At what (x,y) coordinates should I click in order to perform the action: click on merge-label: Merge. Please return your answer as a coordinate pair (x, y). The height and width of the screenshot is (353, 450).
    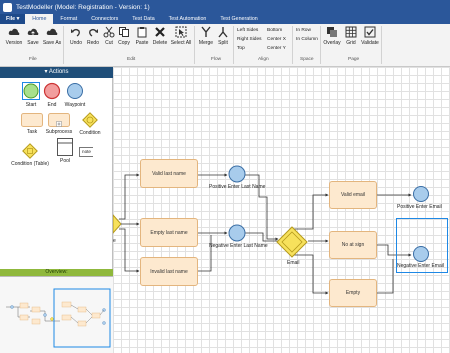
    Looking at the image, I should click on (206, 43).